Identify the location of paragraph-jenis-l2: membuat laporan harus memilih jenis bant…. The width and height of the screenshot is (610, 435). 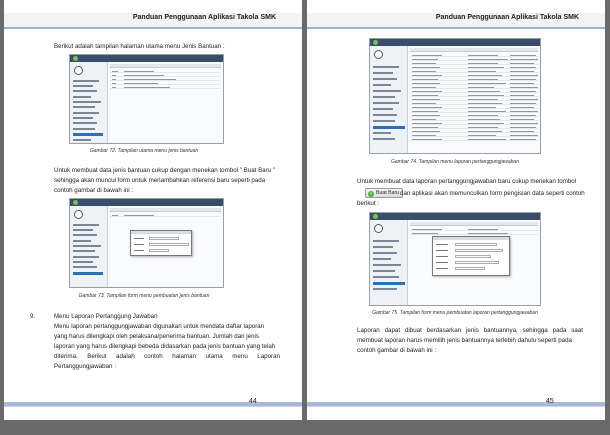
(464, 340).